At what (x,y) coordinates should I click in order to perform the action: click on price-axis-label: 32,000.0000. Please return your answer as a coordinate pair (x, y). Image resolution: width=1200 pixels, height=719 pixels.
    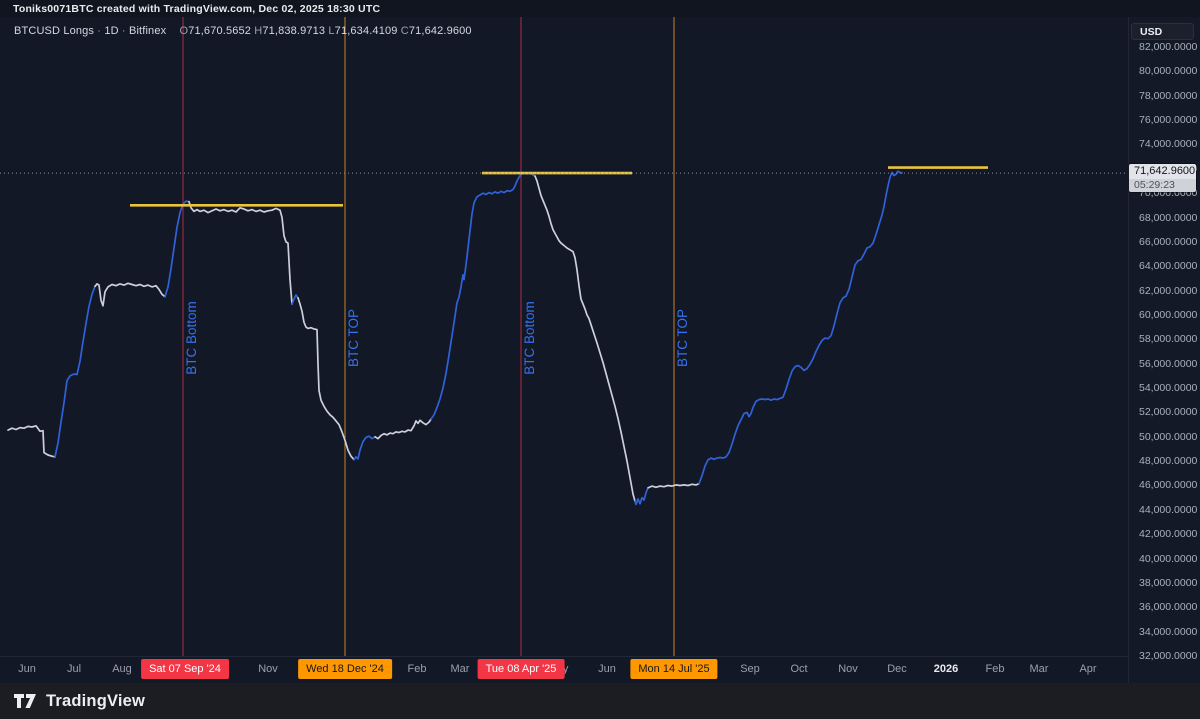
    Looking at the image, I should click on (1168, 656).